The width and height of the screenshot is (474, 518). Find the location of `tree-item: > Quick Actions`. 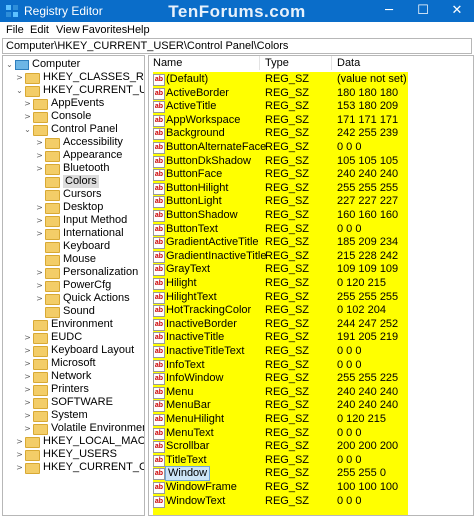

tree-item: > Quick Actions is located at coordinates (82, 298).